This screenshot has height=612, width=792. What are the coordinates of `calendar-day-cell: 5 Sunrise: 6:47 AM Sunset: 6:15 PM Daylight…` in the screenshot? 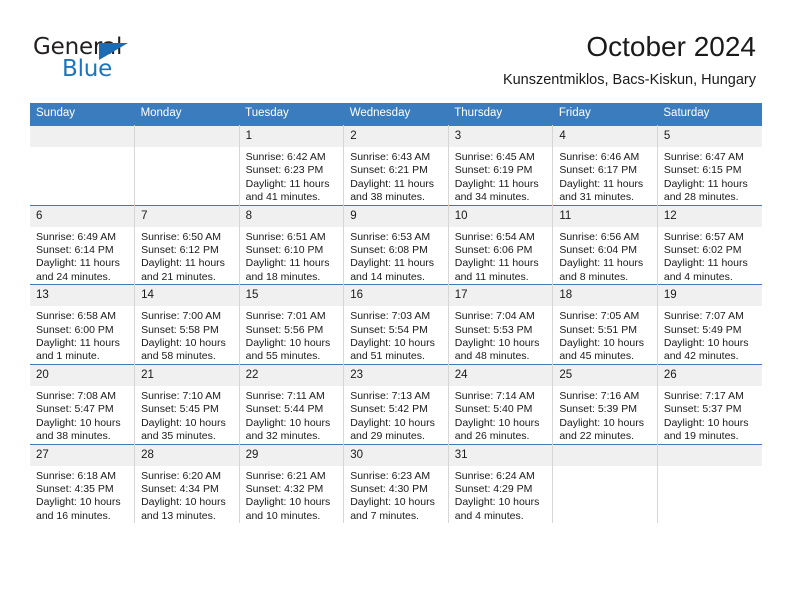 It's located at (709, 165).